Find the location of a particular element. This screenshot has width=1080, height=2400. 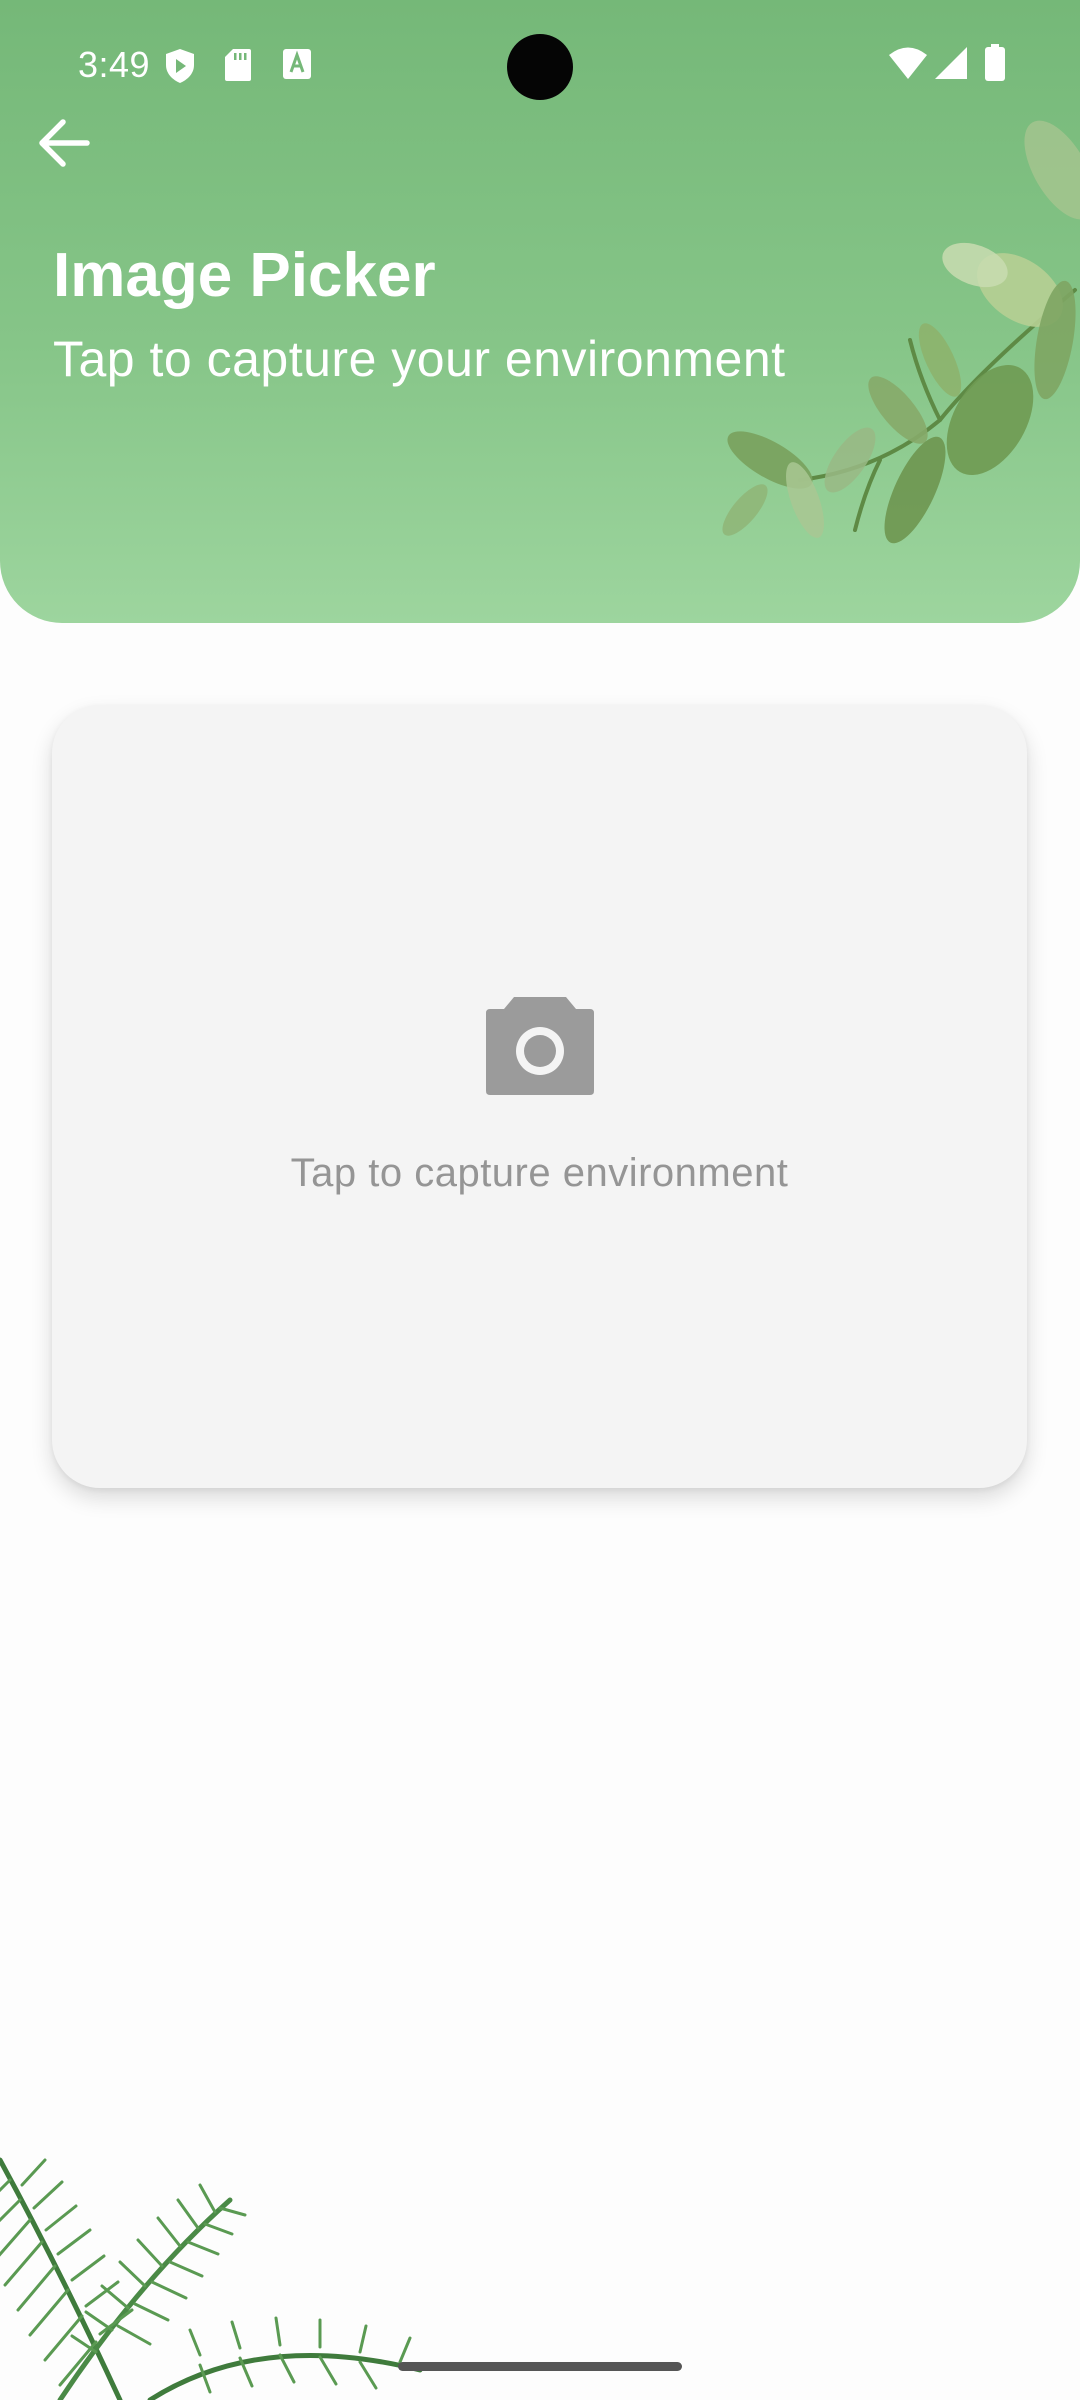

home-indicator is located at coordinates (540, 2366).